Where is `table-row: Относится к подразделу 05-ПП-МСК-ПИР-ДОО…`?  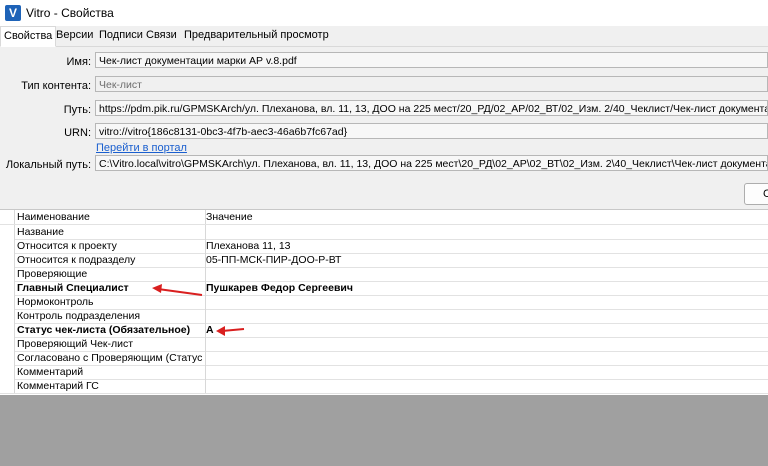 table-row: Относится к подразделу 05-ПП-МСК-ПИР-ДОО… is located at coordinates (384, 260).